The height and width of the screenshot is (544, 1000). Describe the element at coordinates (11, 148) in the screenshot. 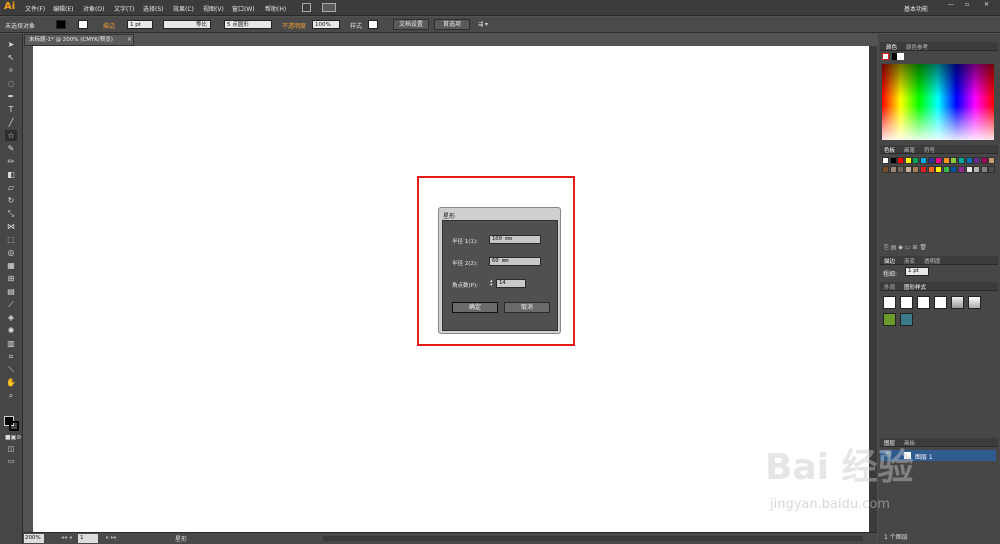

I see `paintbrush-icon: ✎` at that location.